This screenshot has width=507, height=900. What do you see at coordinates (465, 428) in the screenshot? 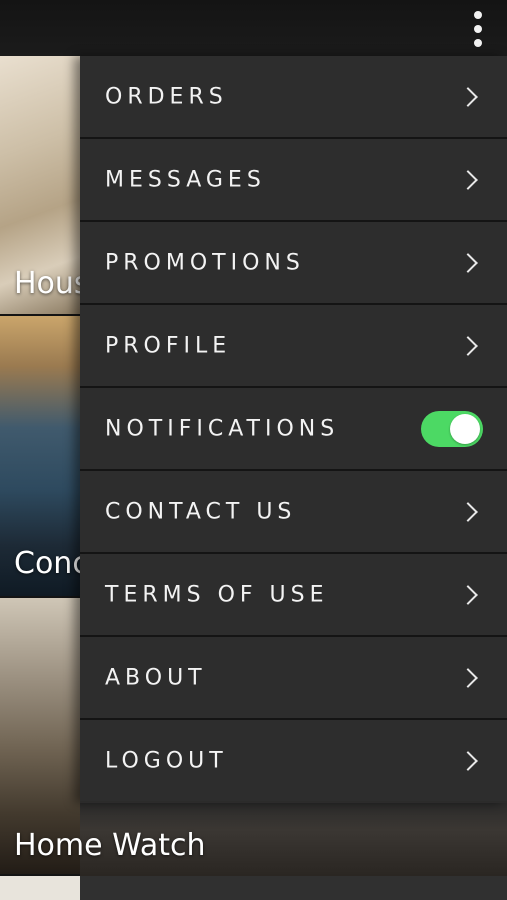
I see `toggle-knob` at bounding box center [465, 428].